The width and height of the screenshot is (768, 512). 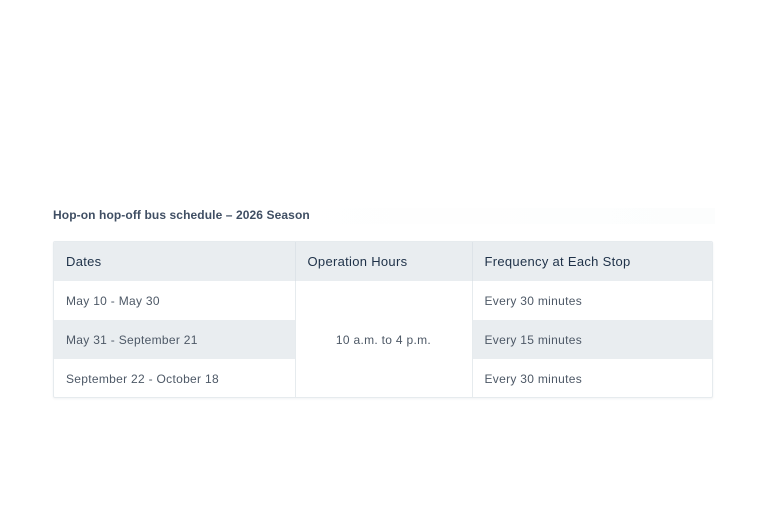 I want to click on operation-hours-cell: 10 a.m. to 4 p.m., so click(x=384, y=339).